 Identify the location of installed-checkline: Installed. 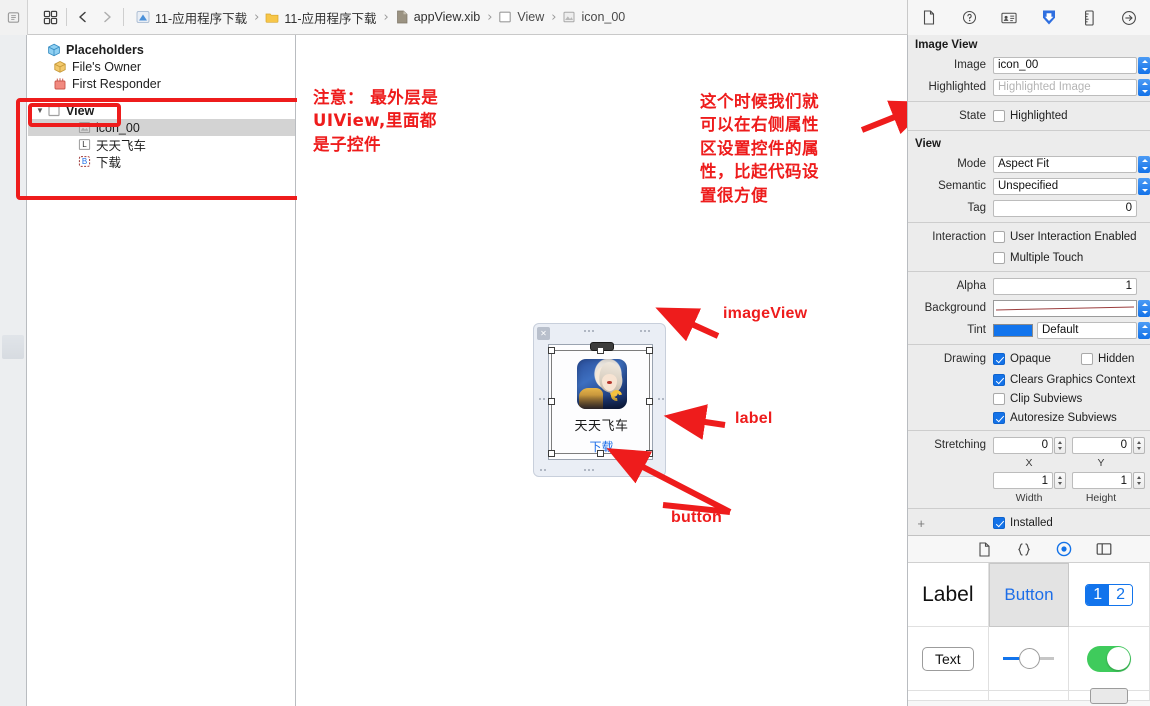
(1023, 523).